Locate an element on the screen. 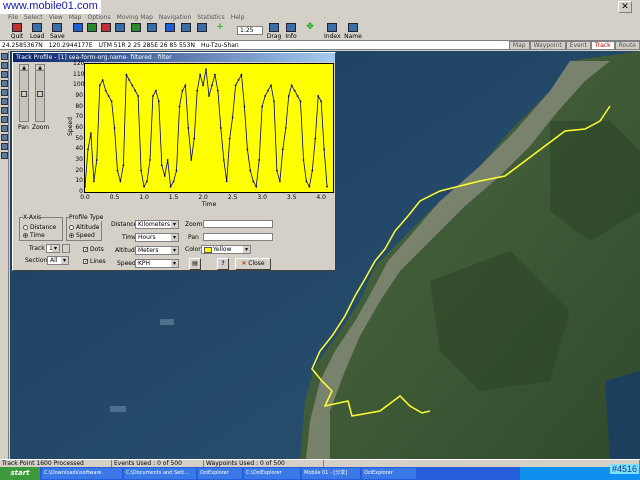 This screenshot has width=640, height=480. quit-button: Quit is located at coordinates (17, 31).